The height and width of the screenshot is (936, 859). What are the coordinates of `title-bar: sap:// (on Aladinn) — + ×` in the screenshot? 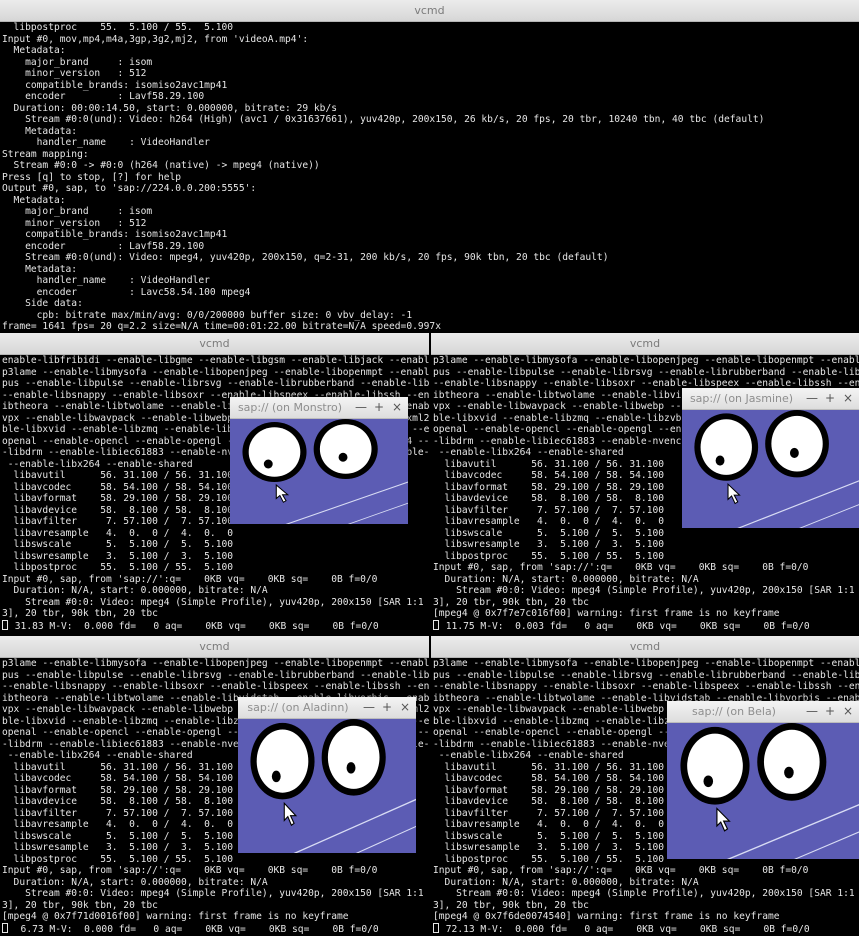 It's located at (327, 708).